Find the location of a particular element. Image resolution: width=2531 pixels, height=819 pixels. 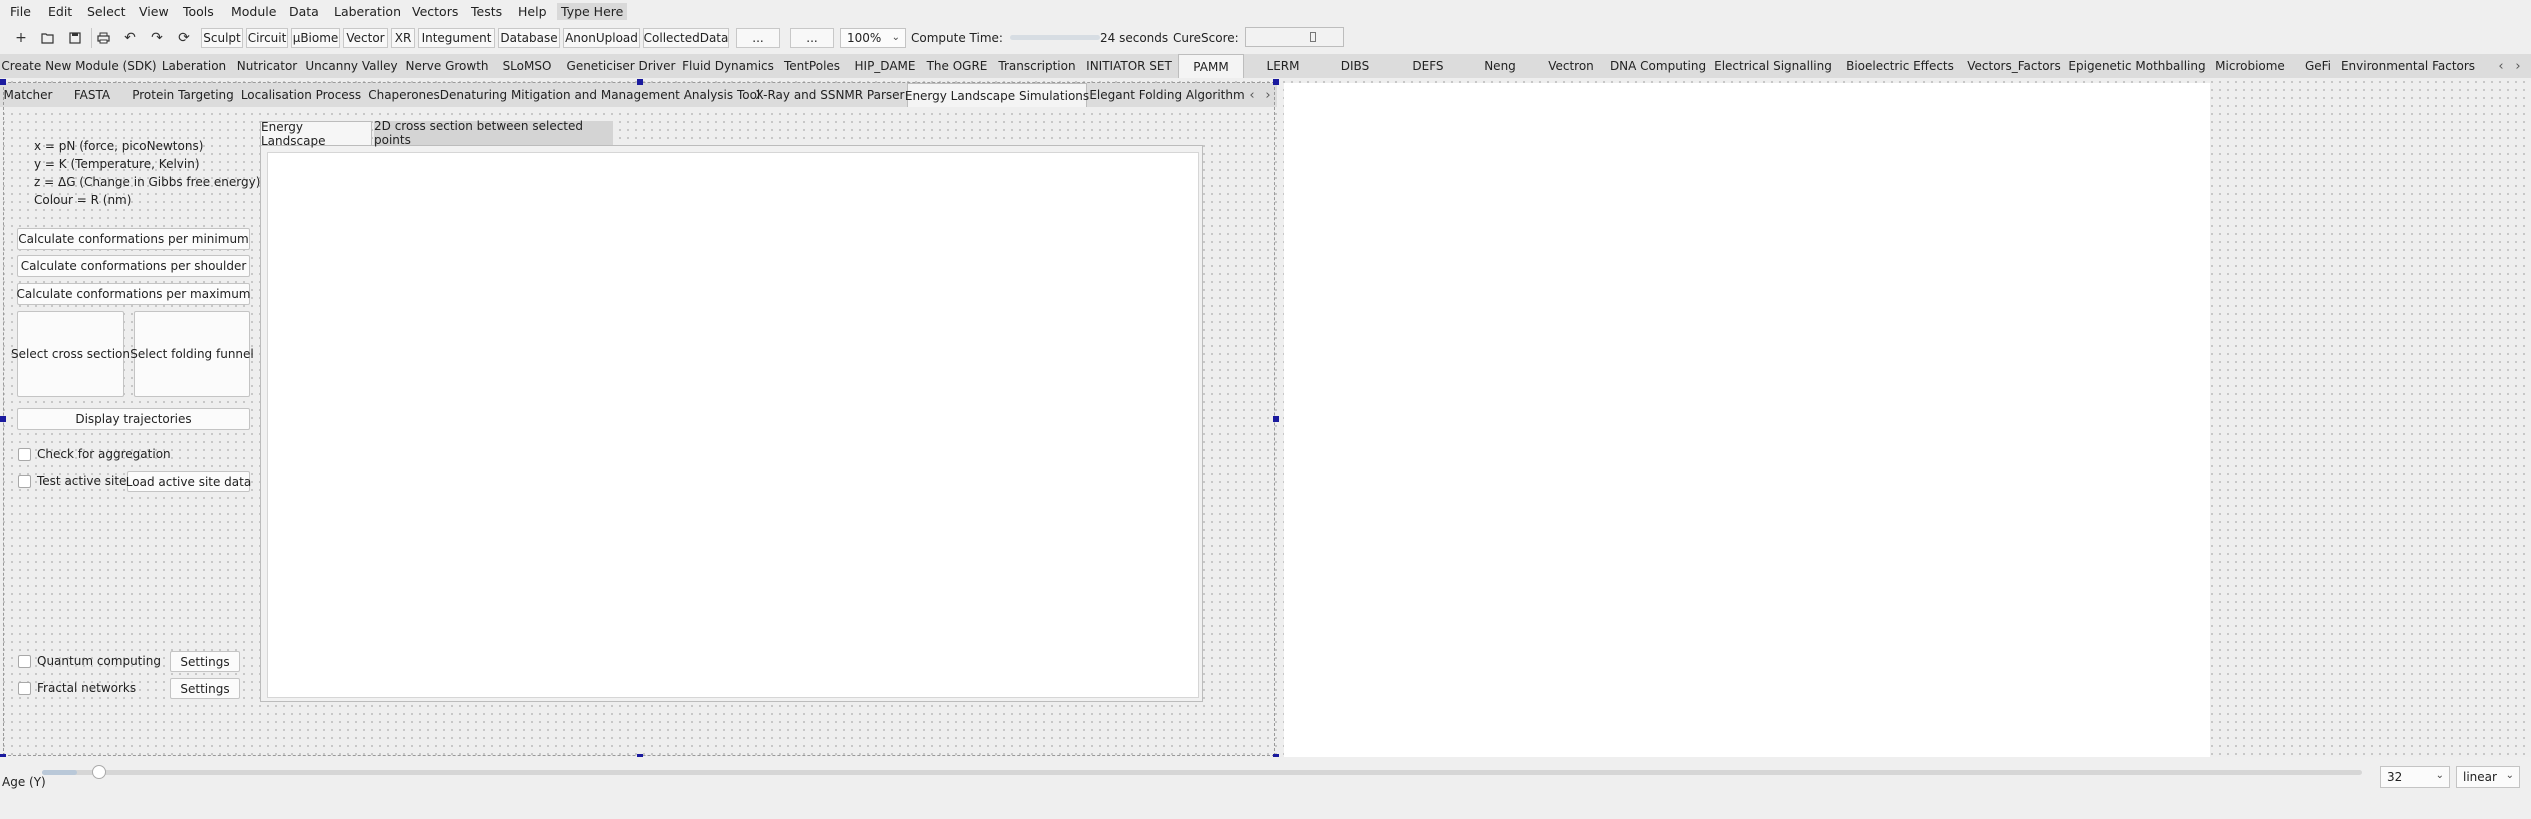

tab-epigenetic-mothballing: Epigenetic Mothballing is located at coordinates (2137, 66).